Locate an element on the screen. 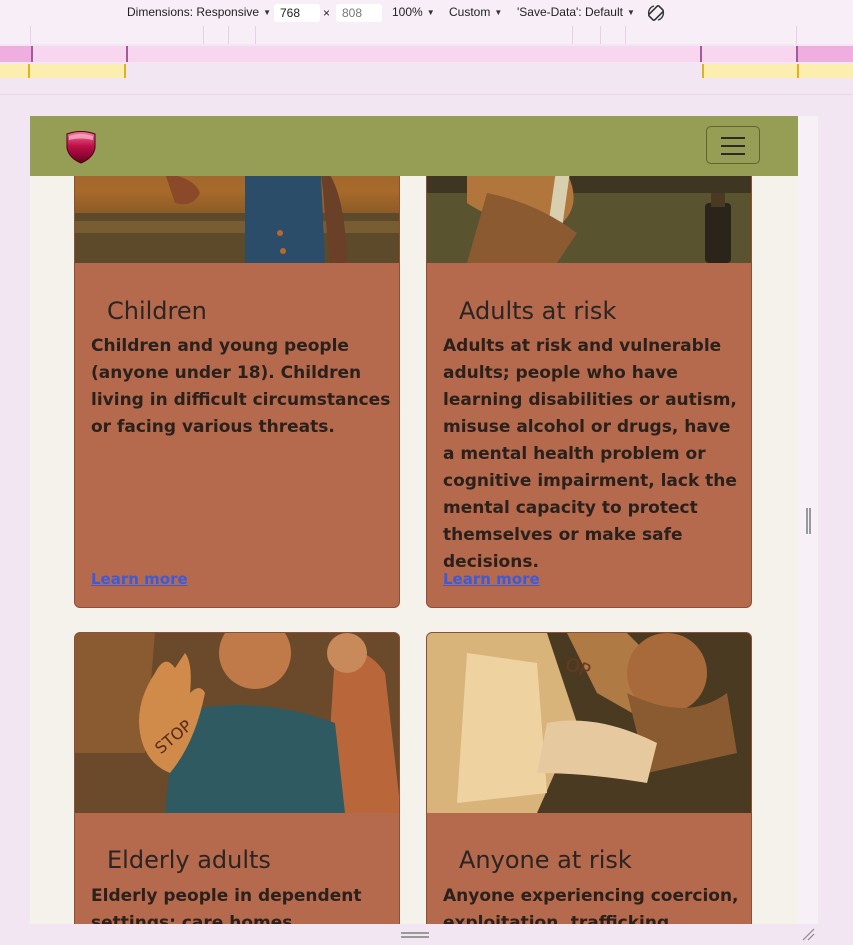 The image size is (853, 945). dimensions-label: Dimensions: Responsive is located at coordinates (193, 12).